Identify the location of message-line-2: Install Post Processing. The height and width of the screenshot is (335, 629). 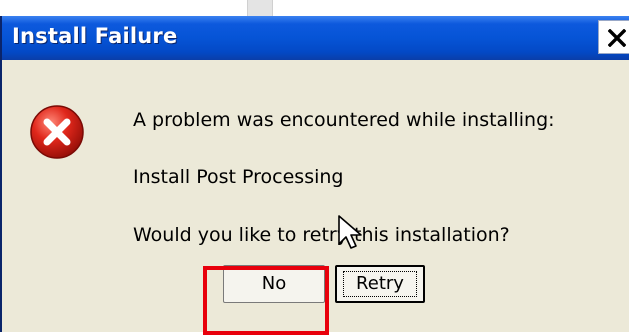
(238, 177).